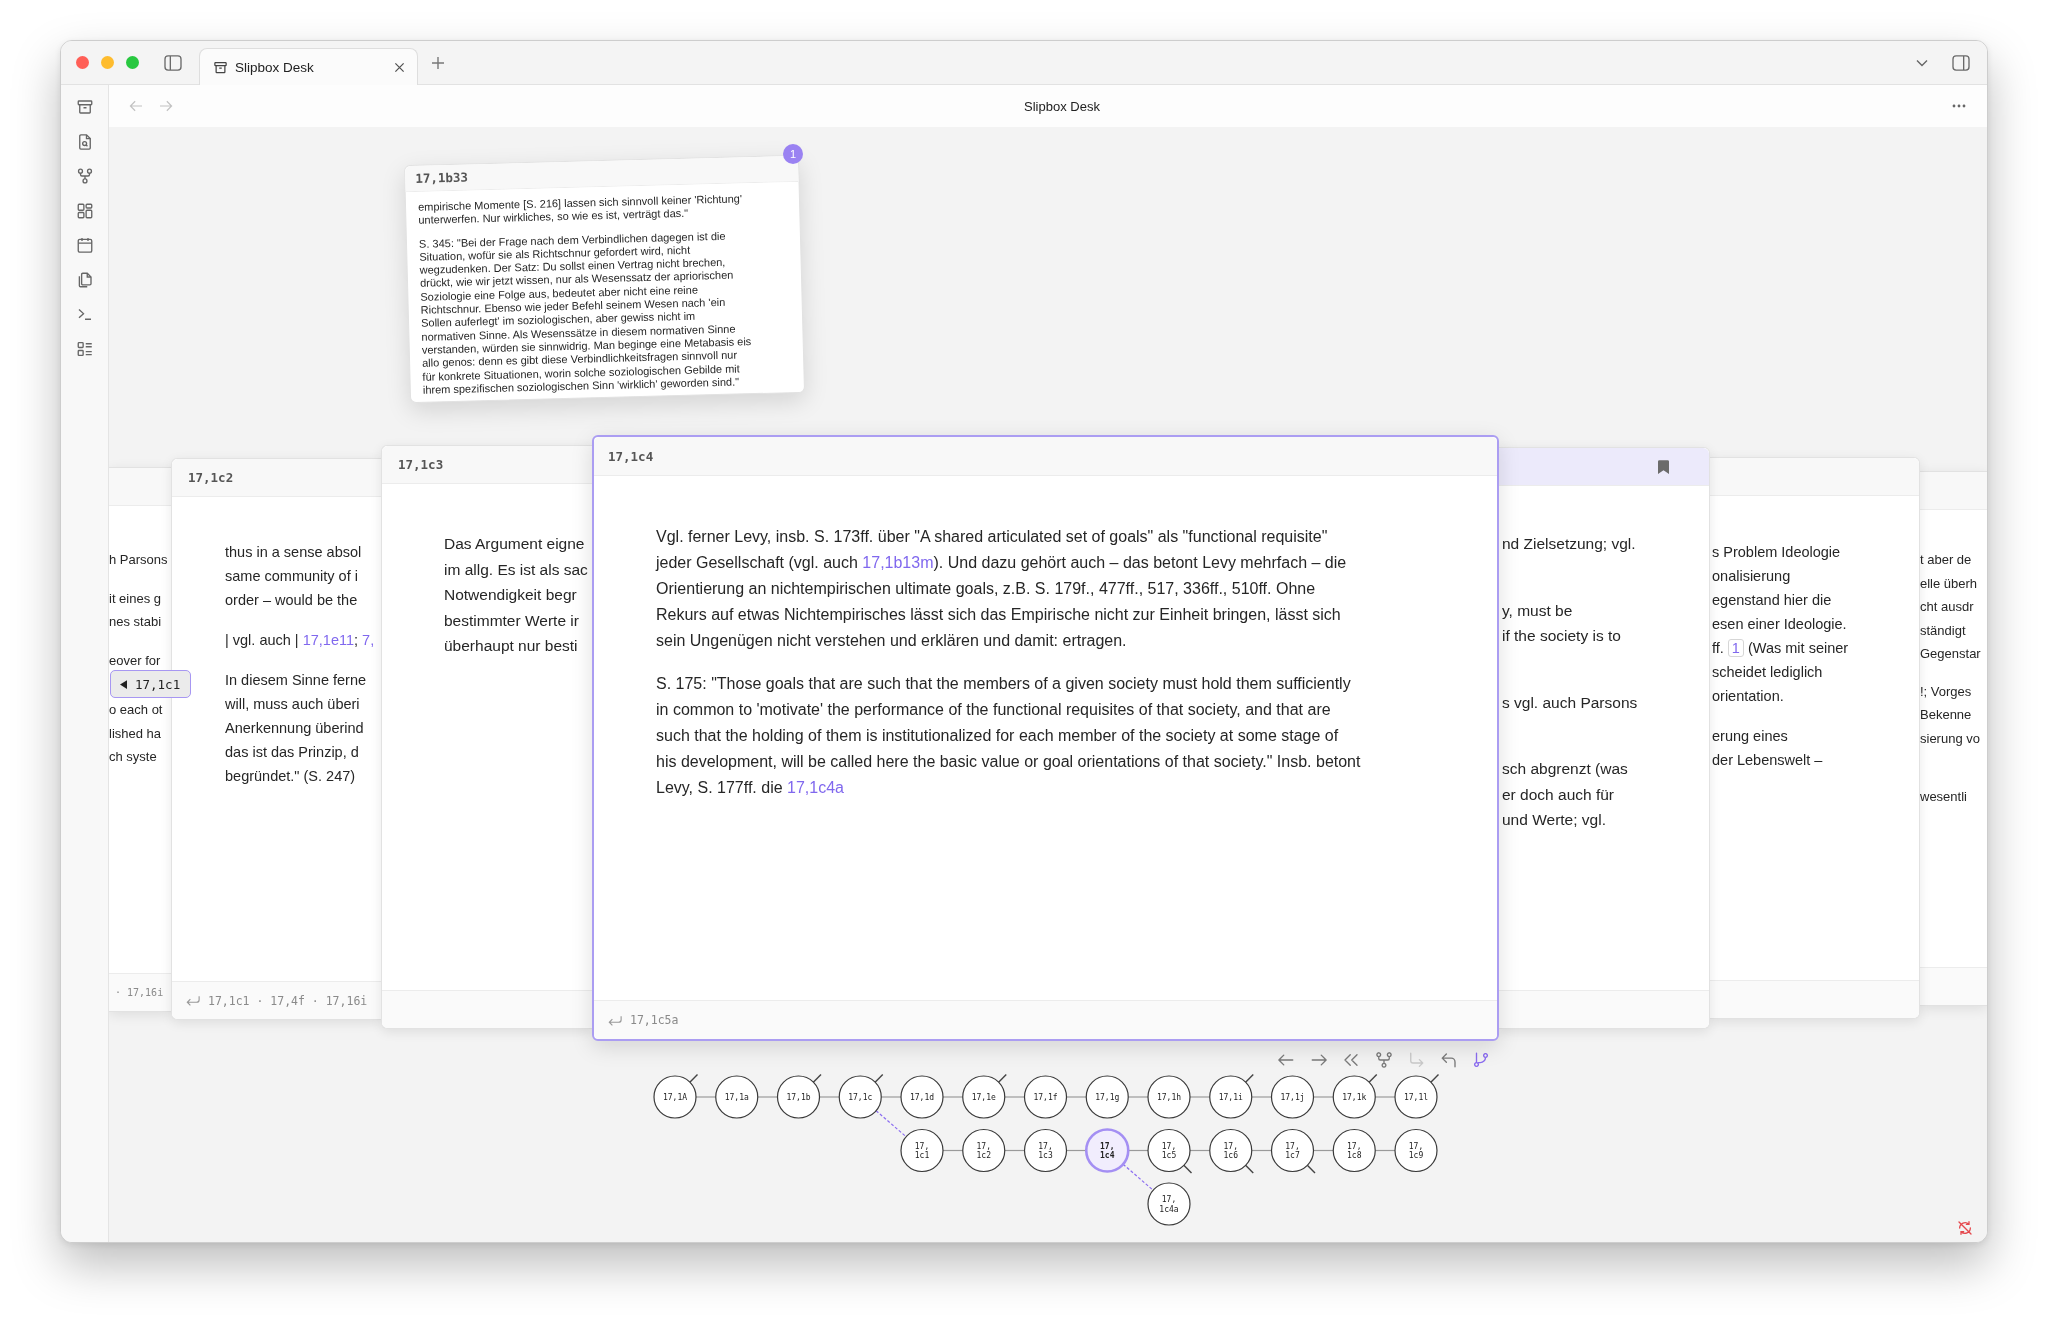 This screenshot has height=1323, width=2048. I want to click on note-card: t aber de elle überh cht ausdr ständigt Gegenstar !; Vorges Bekenne sierung vo wesentli, so click(1953, 738).